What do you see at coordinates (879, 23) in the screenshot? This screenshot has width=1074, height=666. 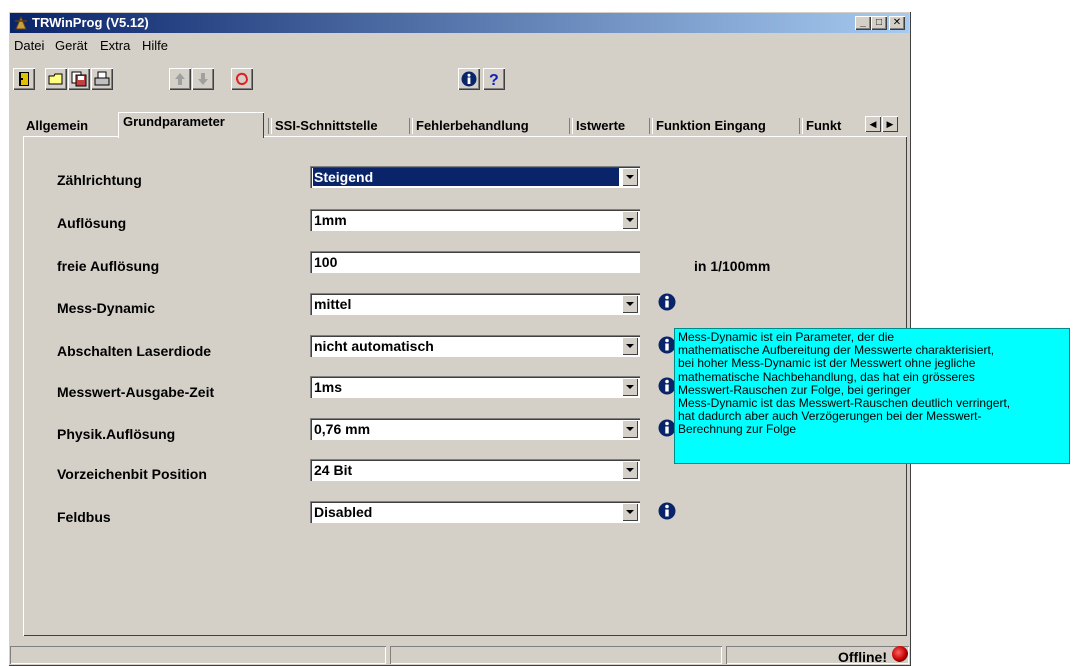 I see `maximize-button: □` at bounding box center [879, 23].